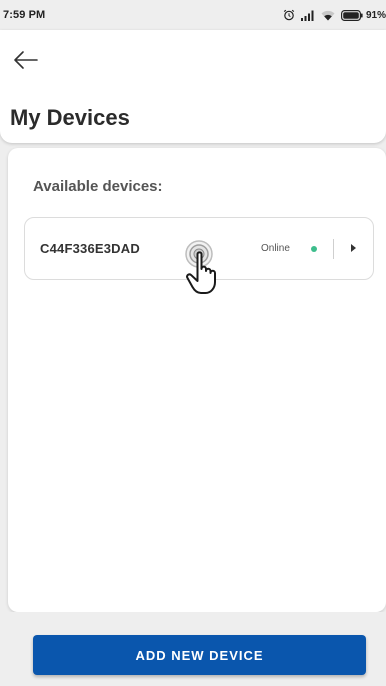 This screenshot has width=386, height=686. Describe the element at coordinates (351, 15) in the screenshot. I see `battery-icon` at that location.